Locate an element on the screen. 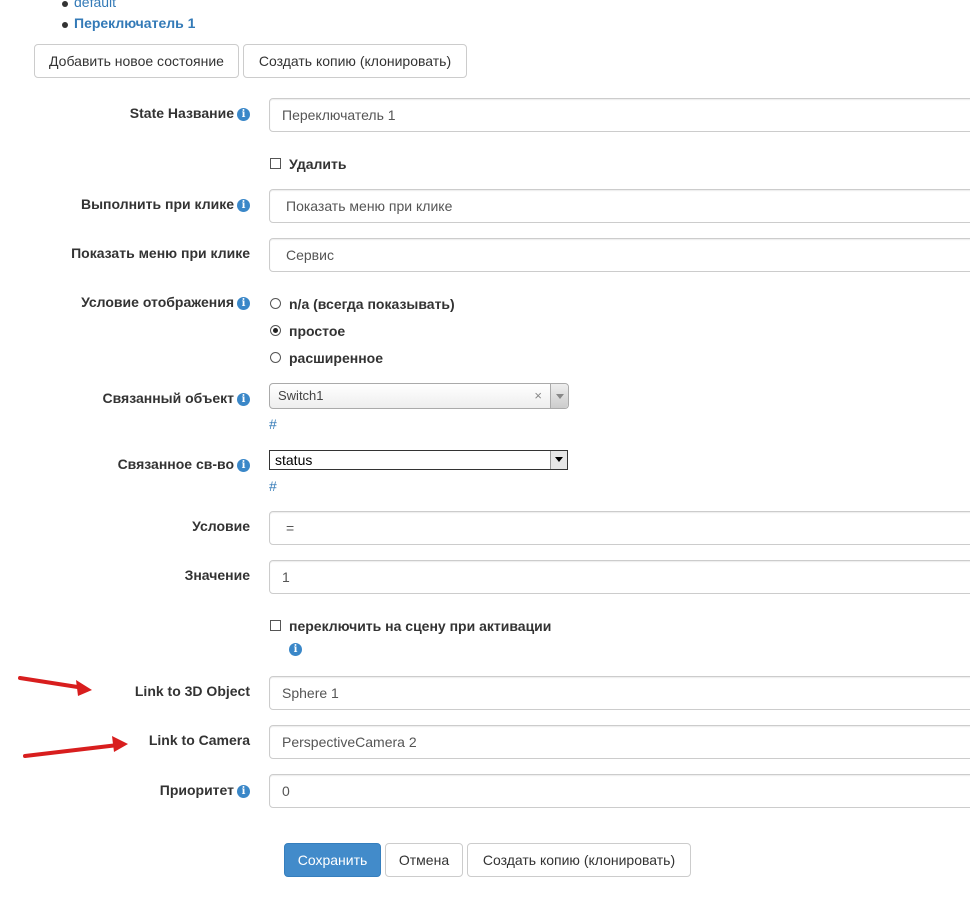 This screenshot has width=970, height=899. linked-property-label-text: Связанное св-во is located at coordinates (175, 464).